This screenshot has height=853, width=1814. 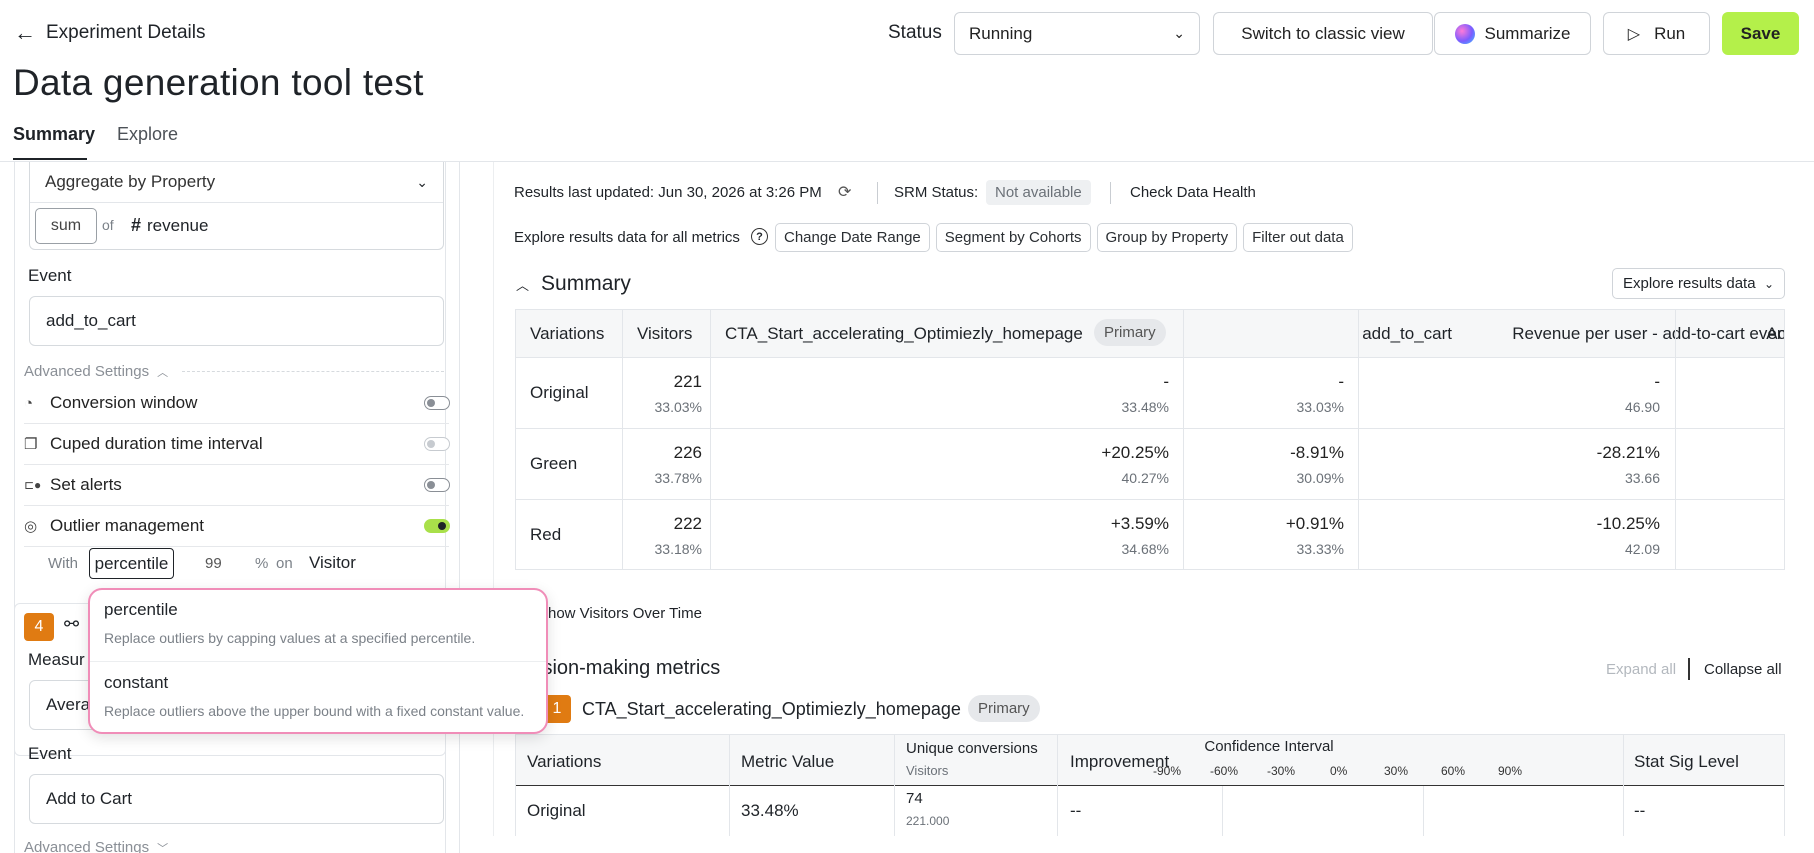 I want to click on srm-status-badge: Not available, so click(x=1038, y=192).